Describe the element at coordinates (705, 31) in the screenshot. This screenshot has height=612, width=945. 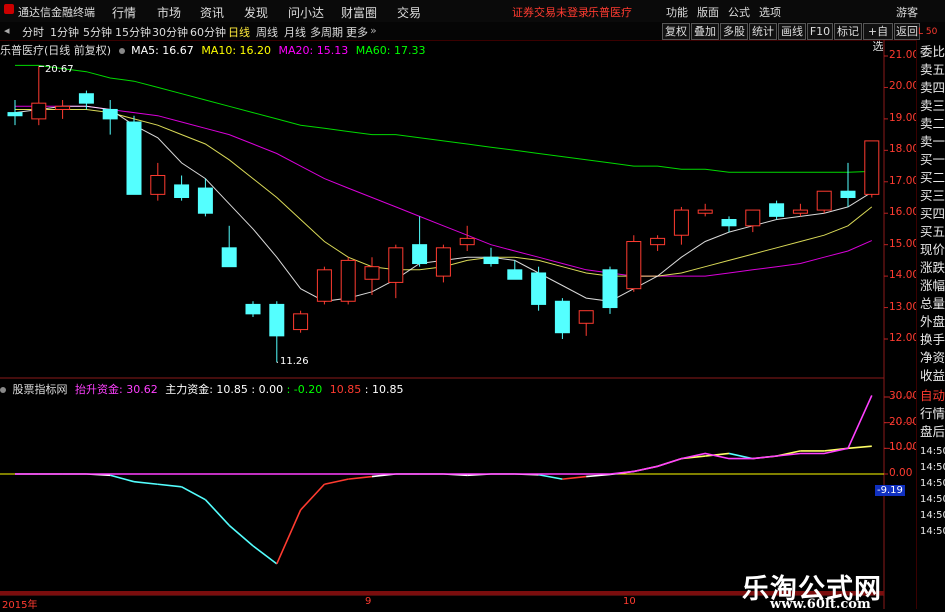
I see `overlay-button: 叠加` at that location.